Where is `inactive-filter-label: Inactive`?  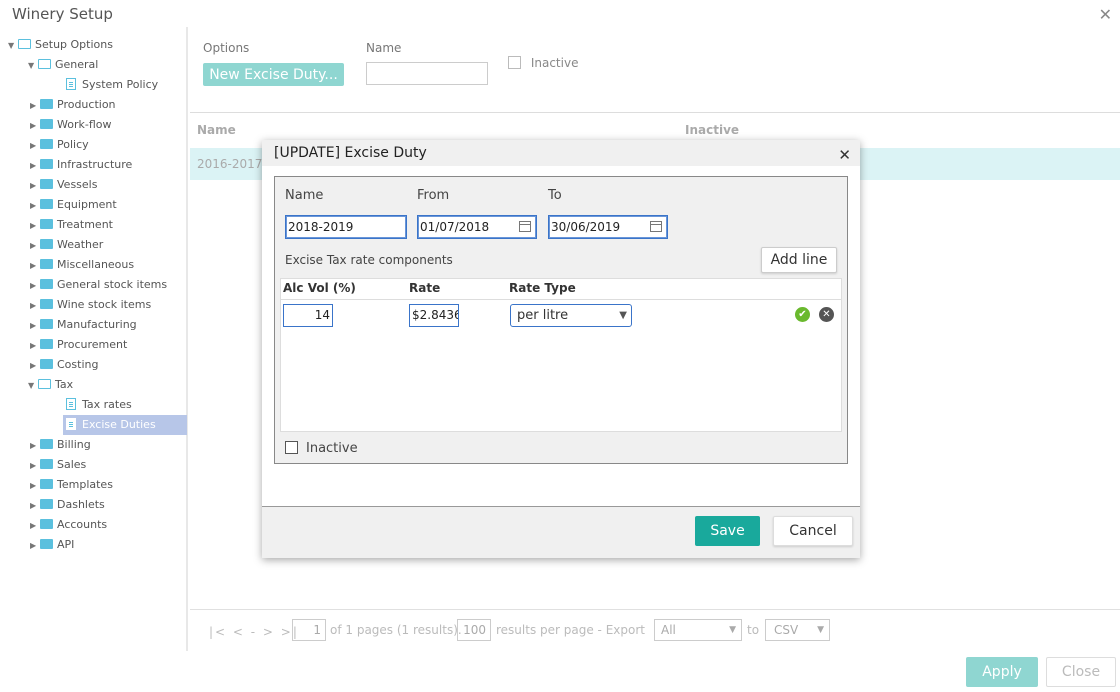 inactive-filter-label: Inactive is located at coordinates (554, 63).